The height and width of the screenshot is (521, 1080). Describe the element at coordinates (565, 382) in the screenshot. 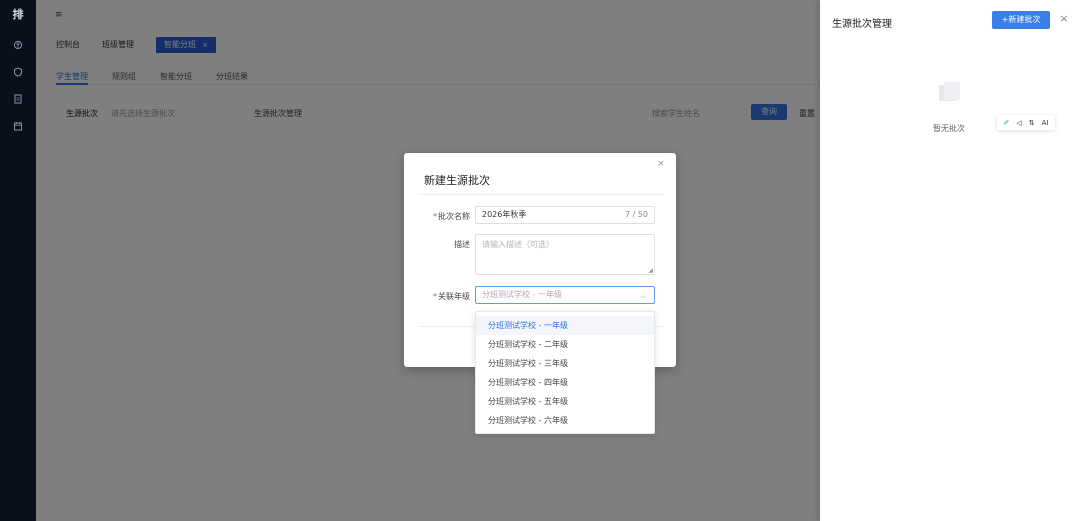

I see `grade-option: 分班测试学校 - 四年级` at that location.